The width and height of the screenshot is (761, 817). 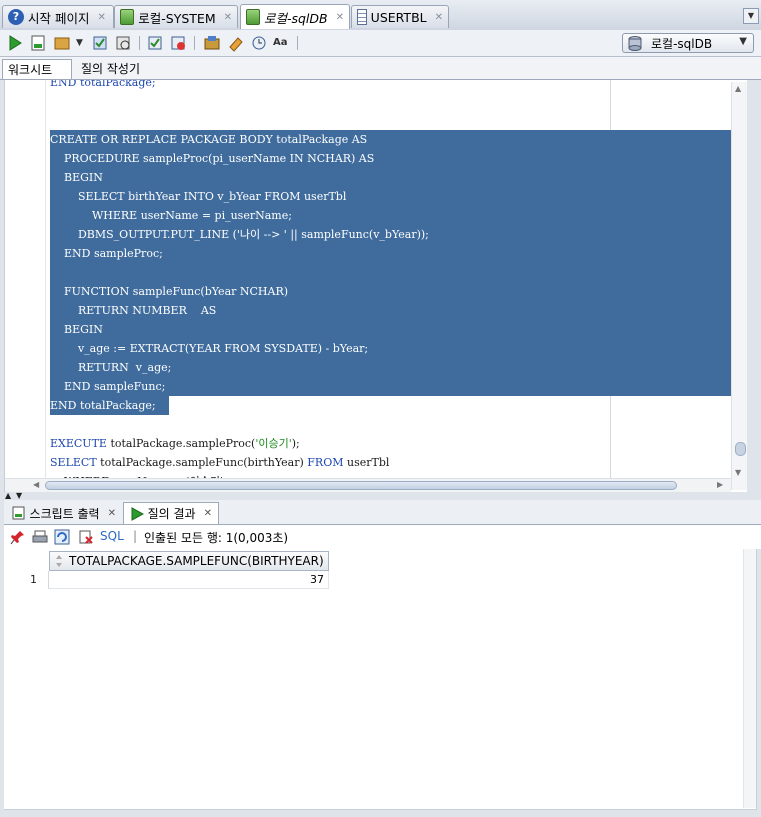 I want to click on tuning-icon, so click(x=212, y=43).